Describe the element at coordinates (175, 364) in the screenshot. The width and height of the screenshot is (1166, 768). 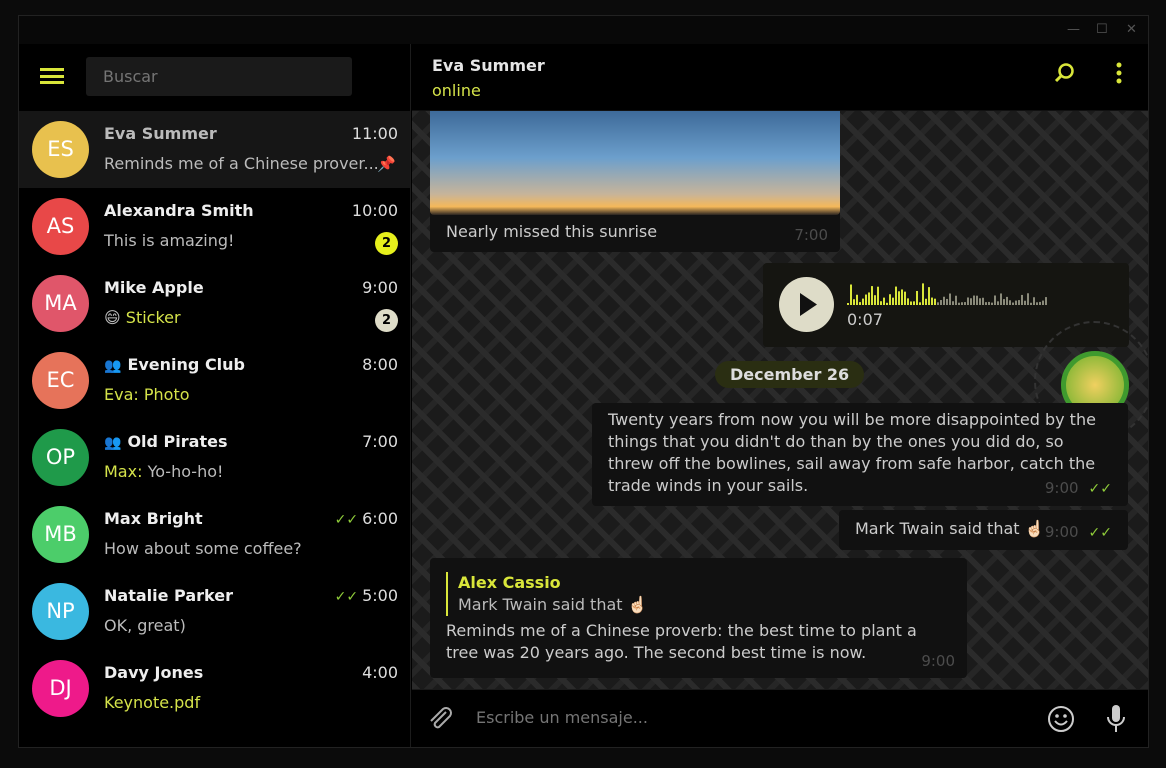
I see `chat-name: 👥 Evening Club` at that location.